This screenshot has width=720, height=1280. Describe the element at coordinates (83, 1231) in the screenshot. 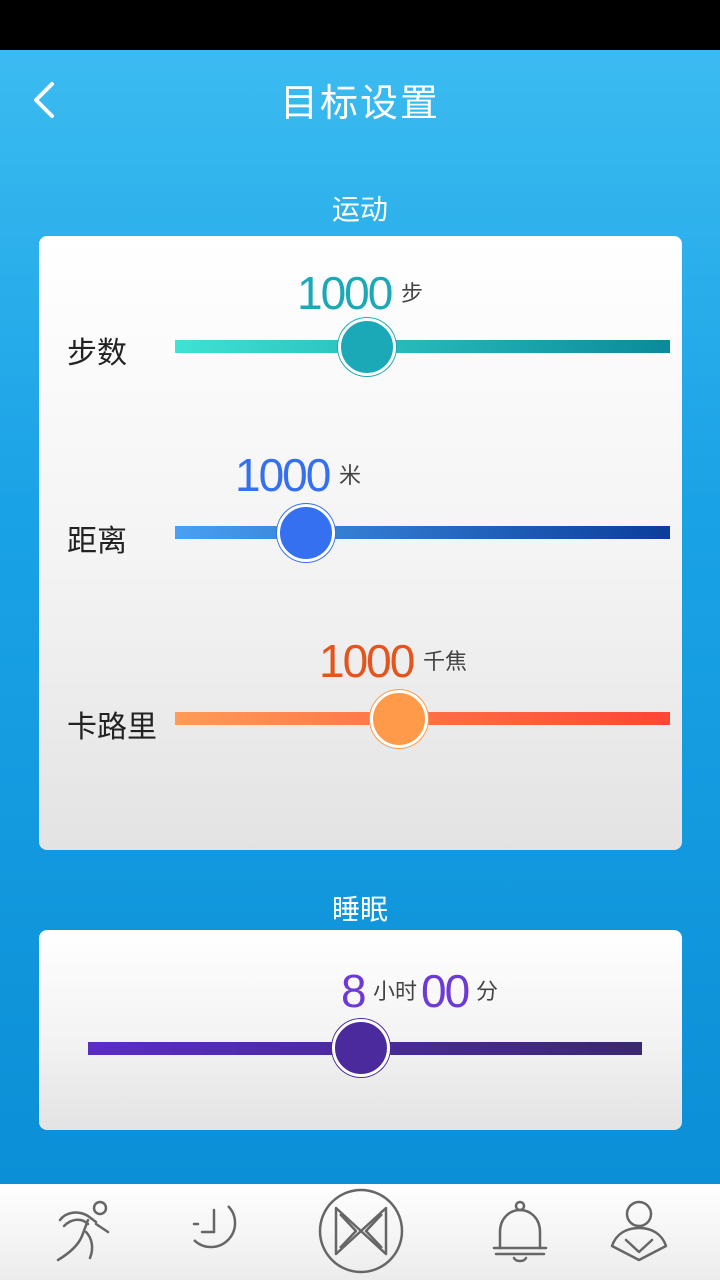

I see `activity-icon` at that location.